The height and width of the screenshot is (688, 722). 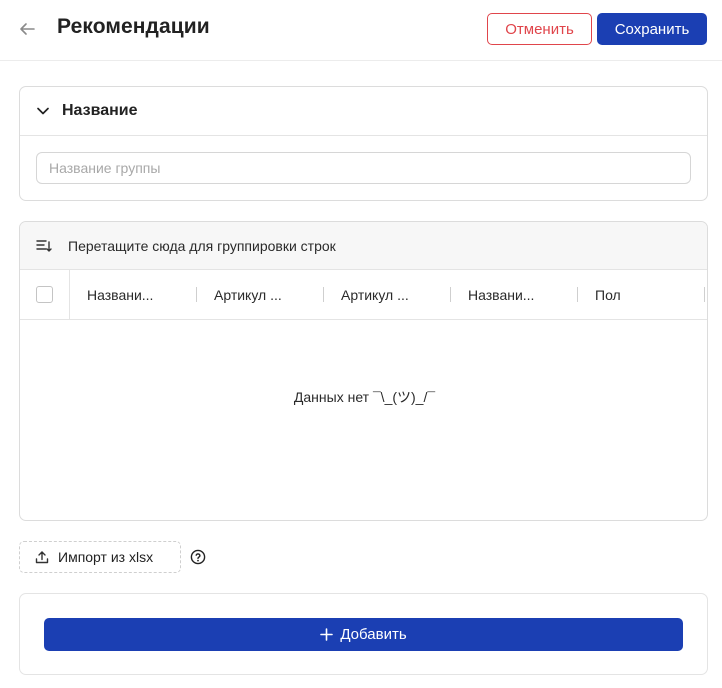 What do you see at coordinates (43, 111) in the screenshot?
I see `chevron-down-icon` at bounding box center [43, 111].